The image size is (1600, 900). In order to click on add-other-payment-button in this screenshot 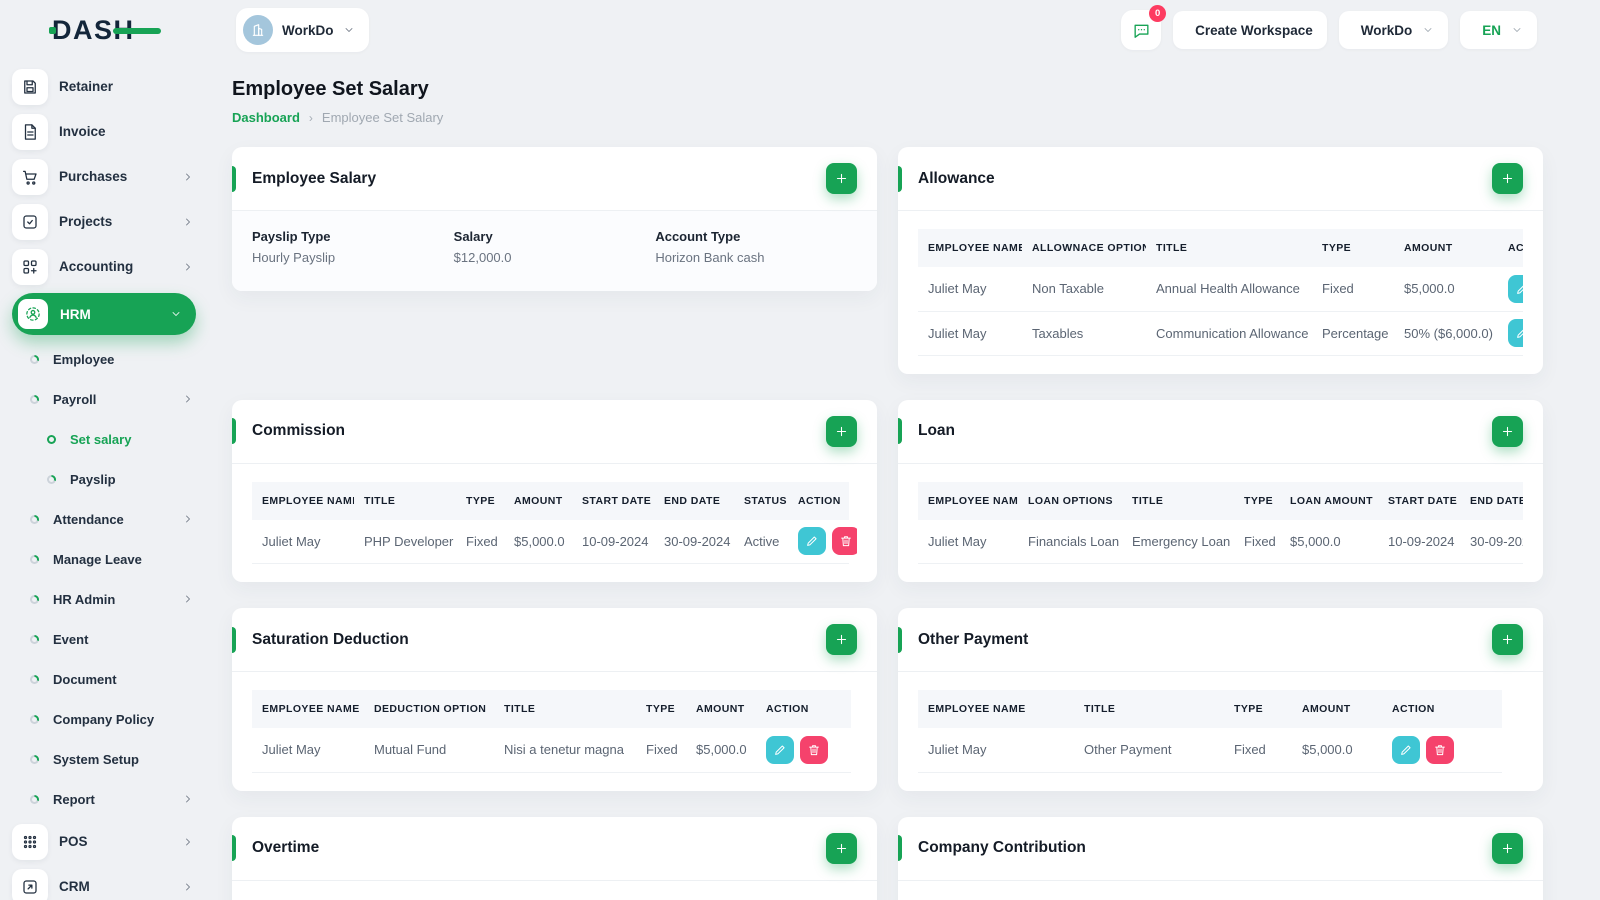, I will do `click(1507, 639)`.